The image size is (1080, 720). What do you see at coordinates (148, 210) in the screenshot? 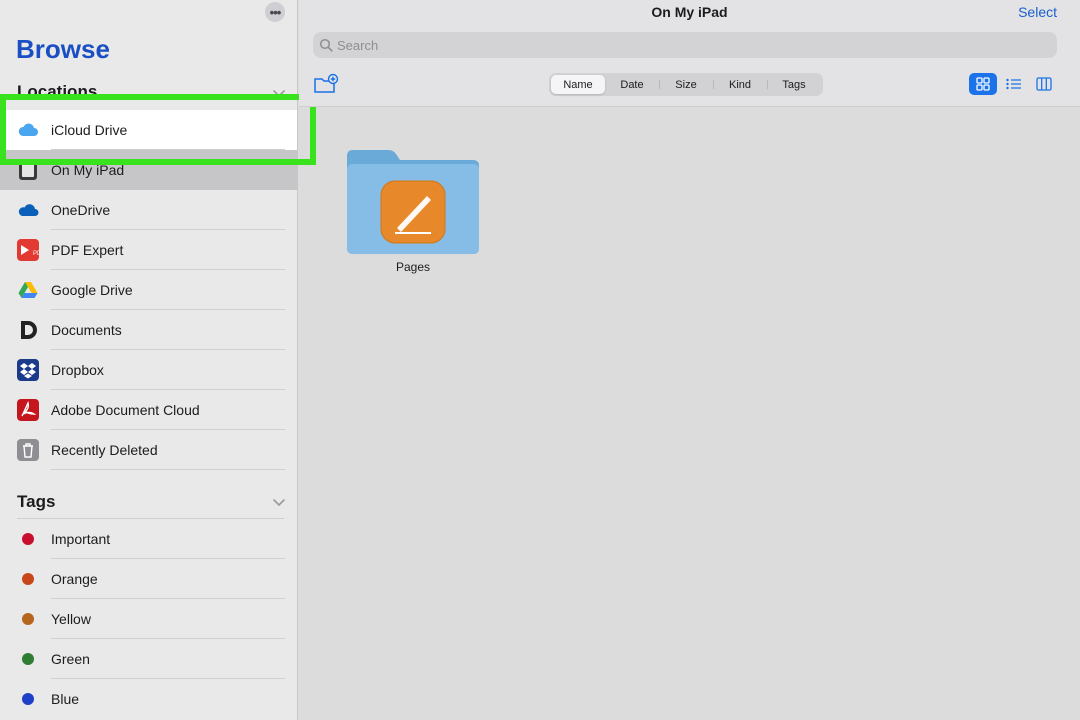
I see `sidebar-item-onedrive: OneDrive` at bounding box center [148, 210].